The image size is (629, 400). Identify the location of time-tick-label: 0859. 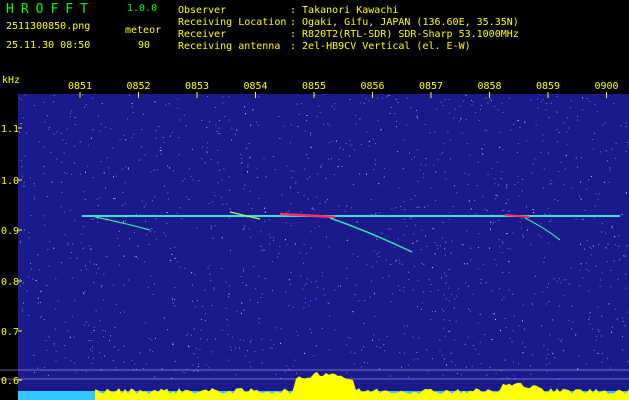
(548, 86).